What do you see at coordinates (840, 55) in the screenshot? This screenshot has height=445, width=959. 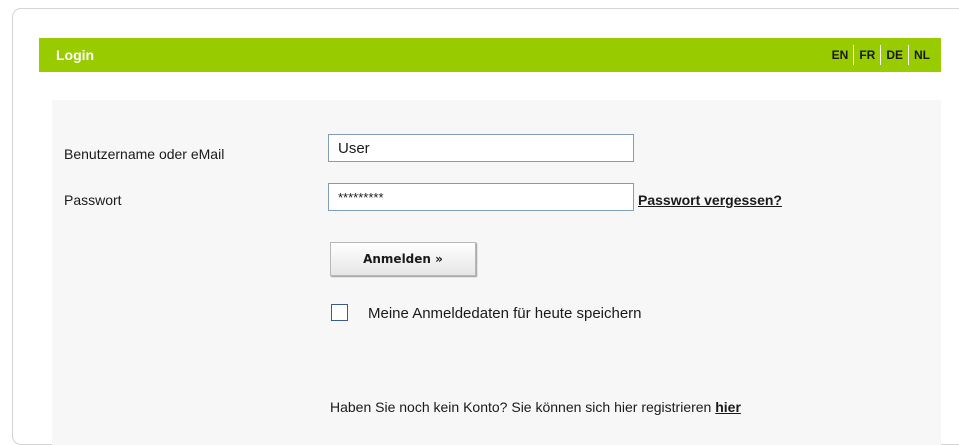 I see `language-link-en: EN` at bounding box center [840, 55].